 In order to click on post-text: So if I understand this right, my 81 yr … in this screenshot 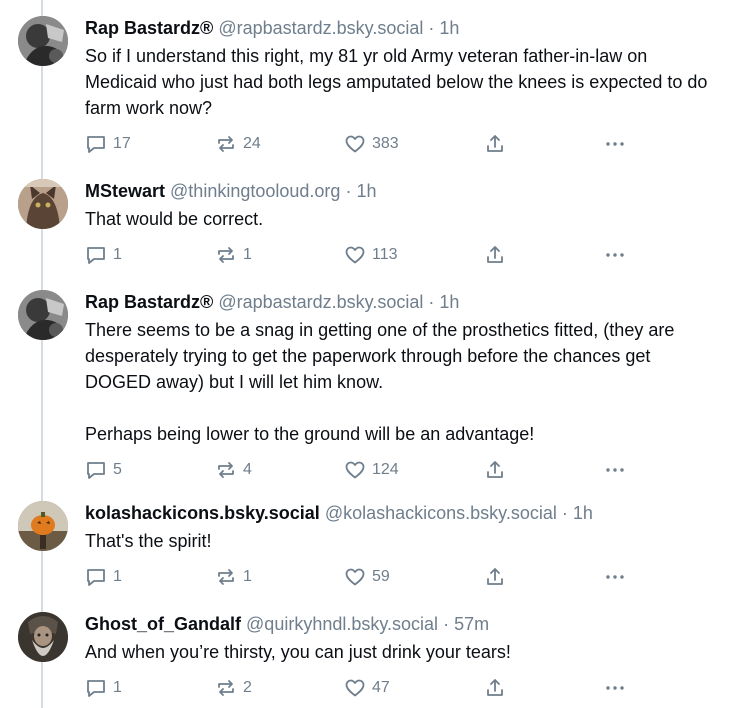, I will do `click(402, 82)`.